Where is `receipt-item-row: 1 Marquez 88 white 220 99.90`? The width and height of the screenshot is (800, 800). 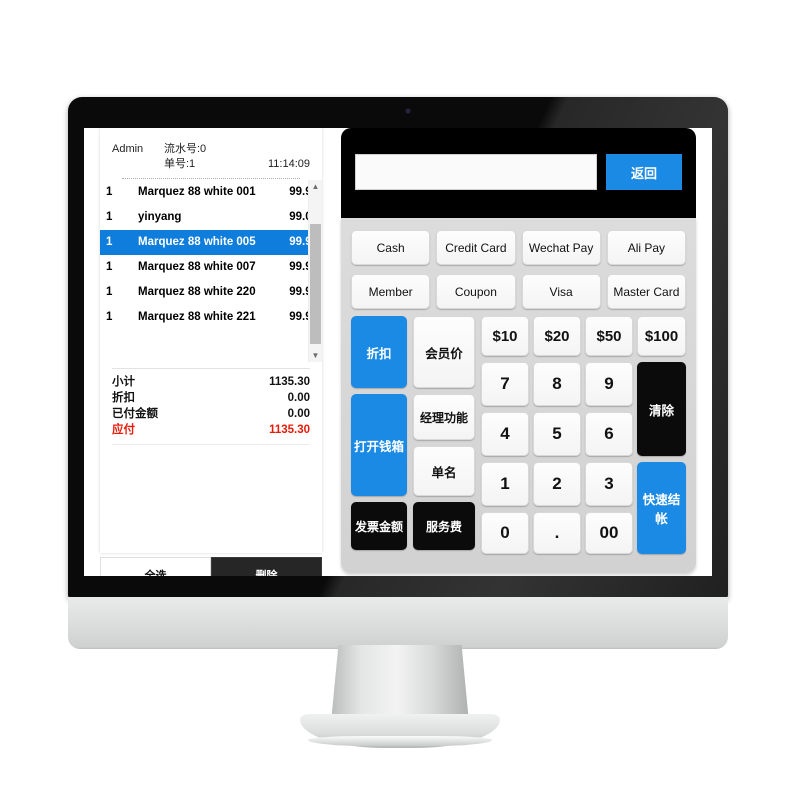
receipt-item-row: 1 Marquez 88 white 220 99.90 is located at coordinates (211, 292).